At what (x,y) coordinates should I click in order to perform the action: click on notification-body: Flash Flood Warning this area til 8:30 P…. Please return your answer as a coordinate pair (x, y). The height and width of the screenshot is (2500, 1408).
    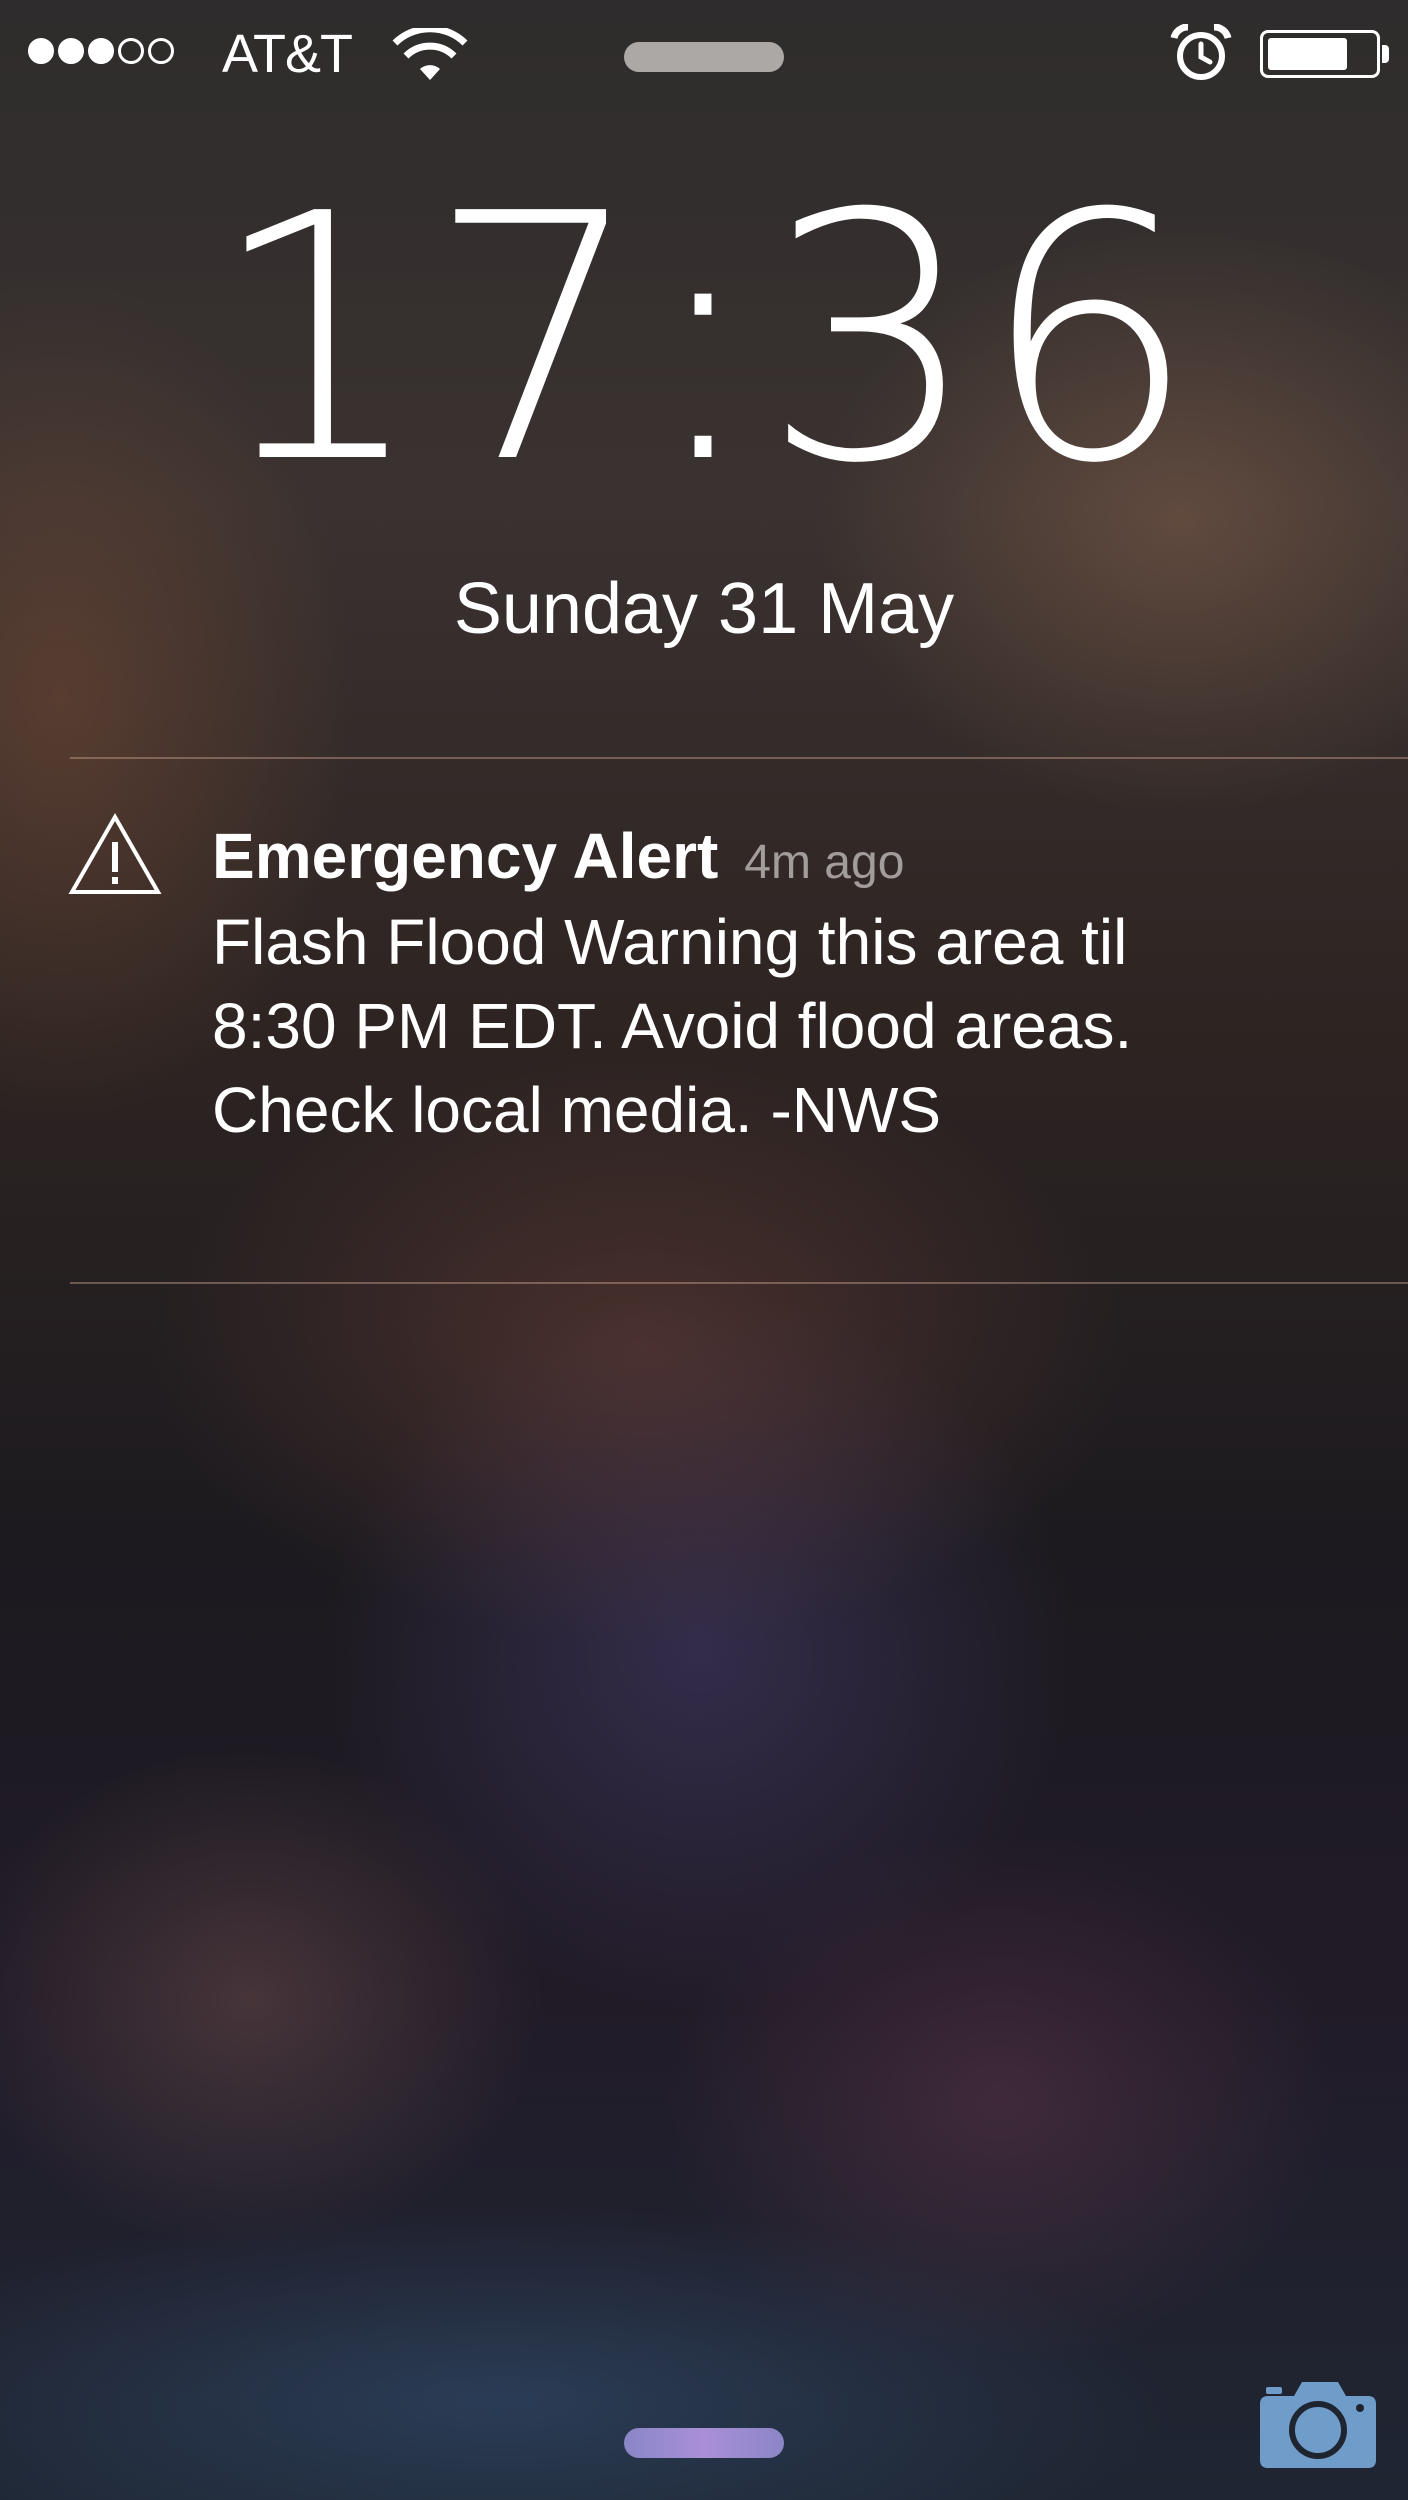
    Looking at the image, I should click on (782, 1026).